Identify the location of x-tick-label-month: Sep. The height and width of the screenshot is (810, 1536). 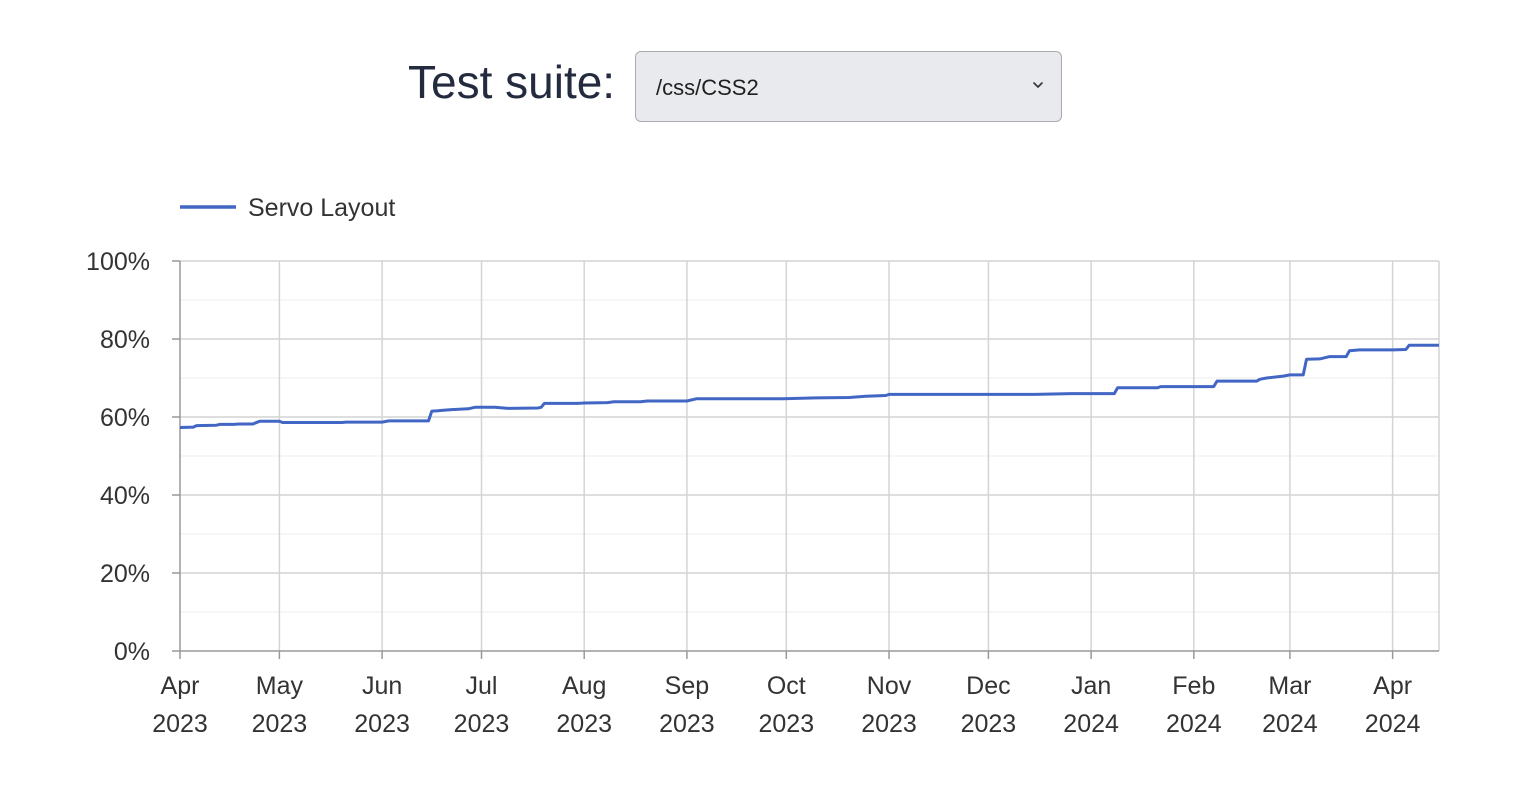
(687, 686).